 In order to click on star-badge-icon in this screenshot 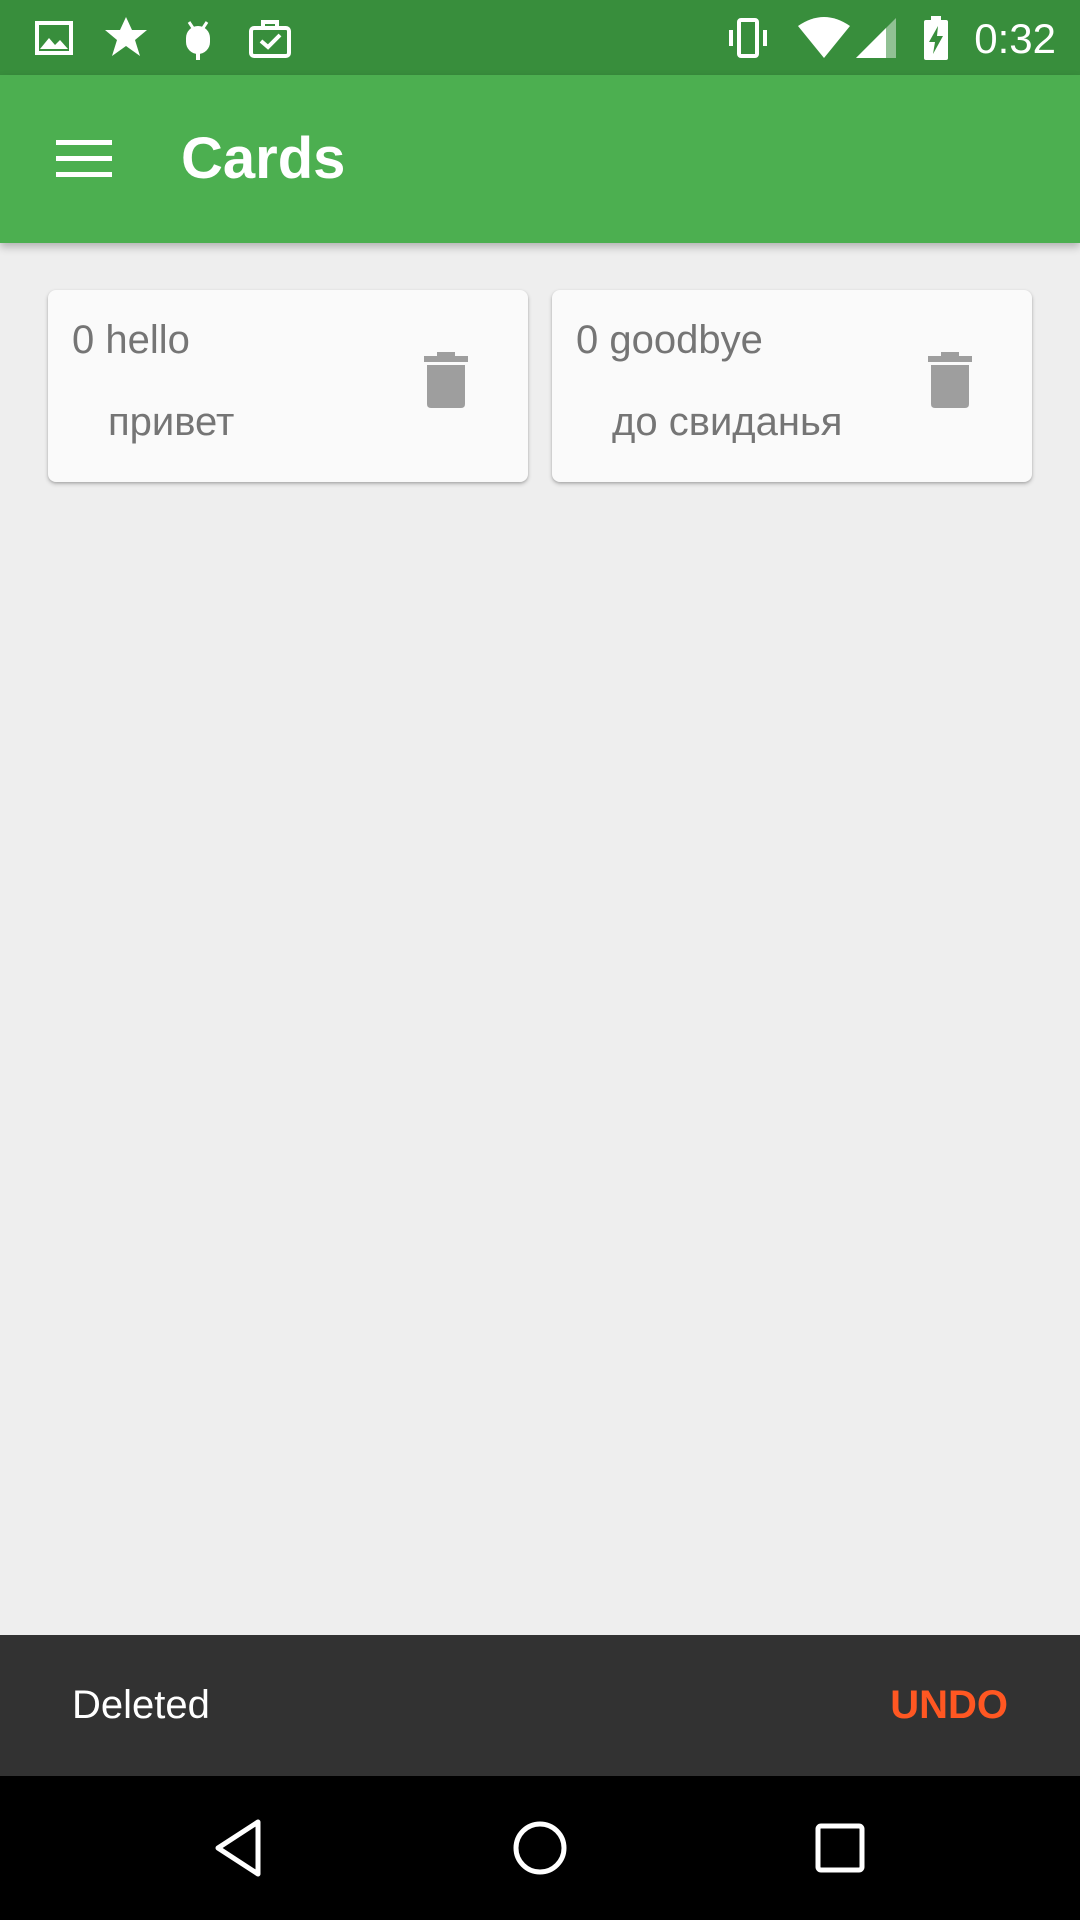, I will do `click(126, 36)`.